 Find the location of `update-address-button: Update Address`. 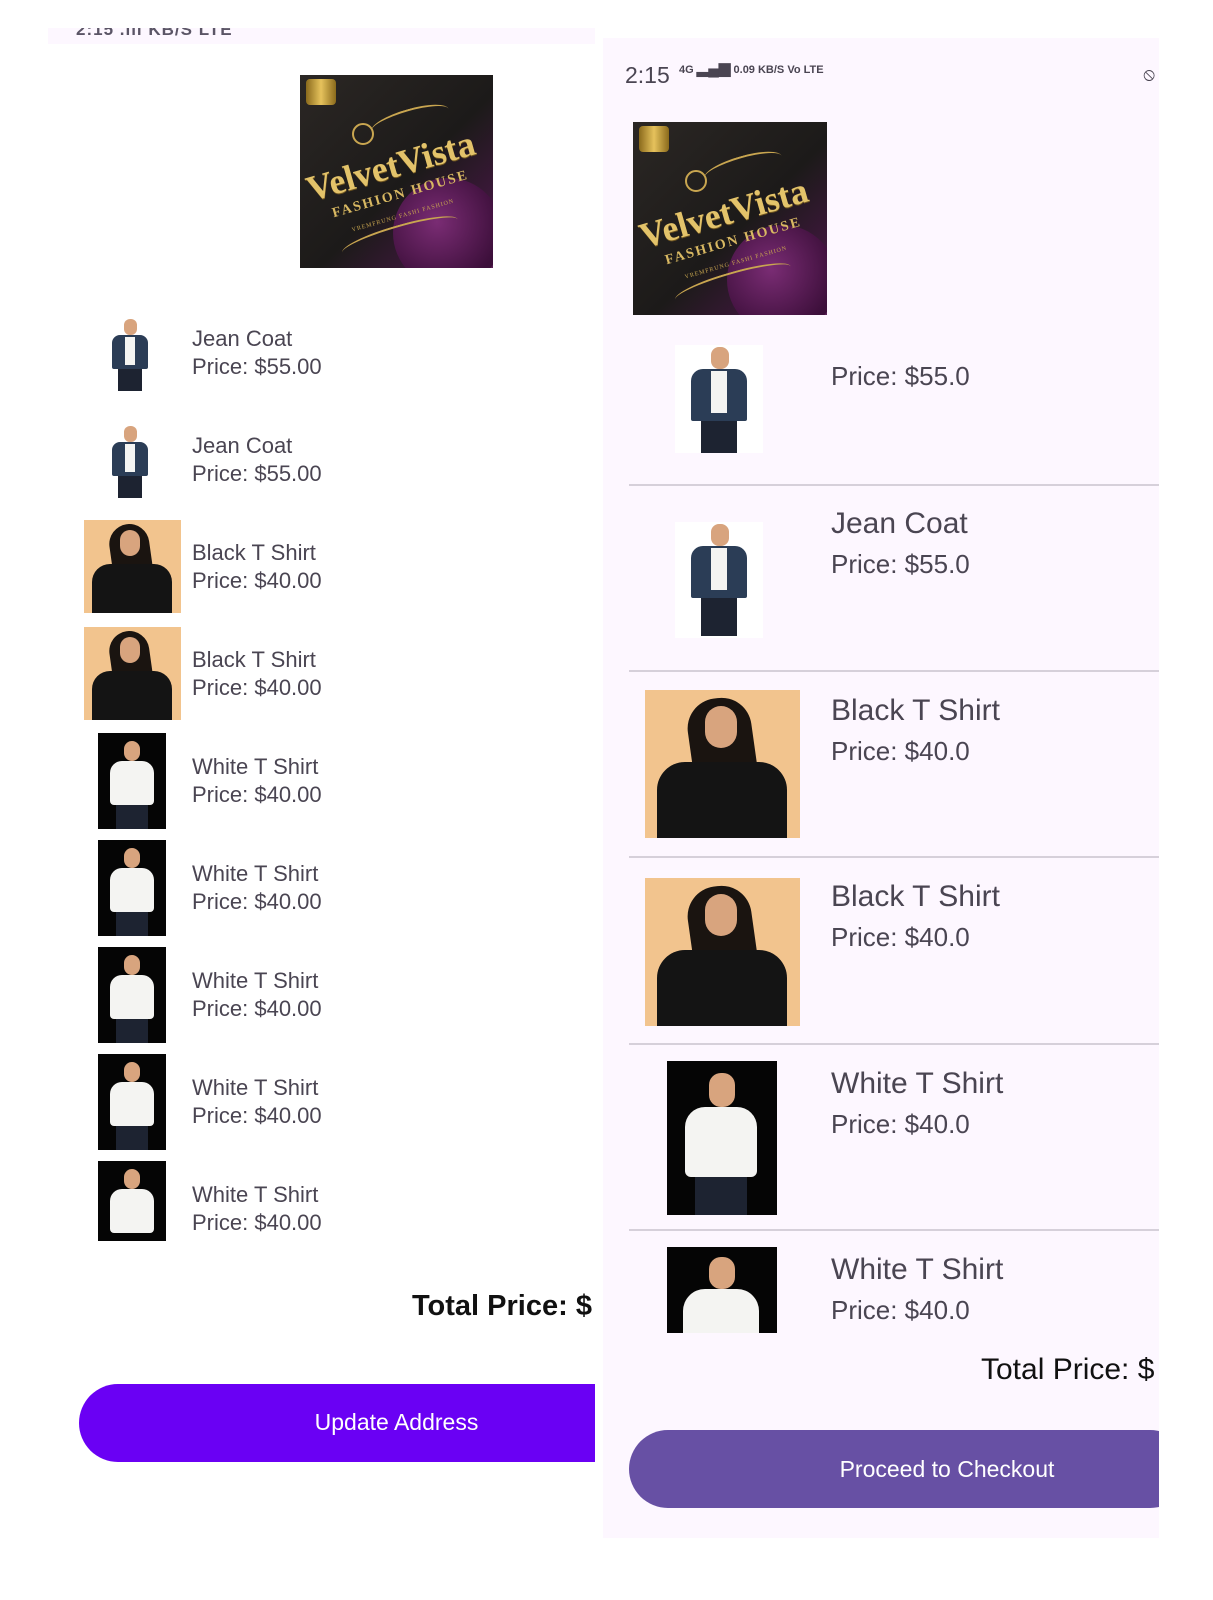

update-address-button: Update Address is located at coordinates (337, 1423).